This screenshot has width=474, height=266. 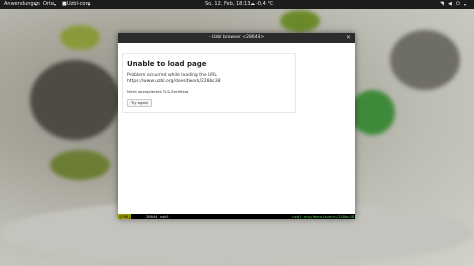 I want to click on window-titlebar: - Uzbl browser <28644> ×, so click(x=236, y=38).